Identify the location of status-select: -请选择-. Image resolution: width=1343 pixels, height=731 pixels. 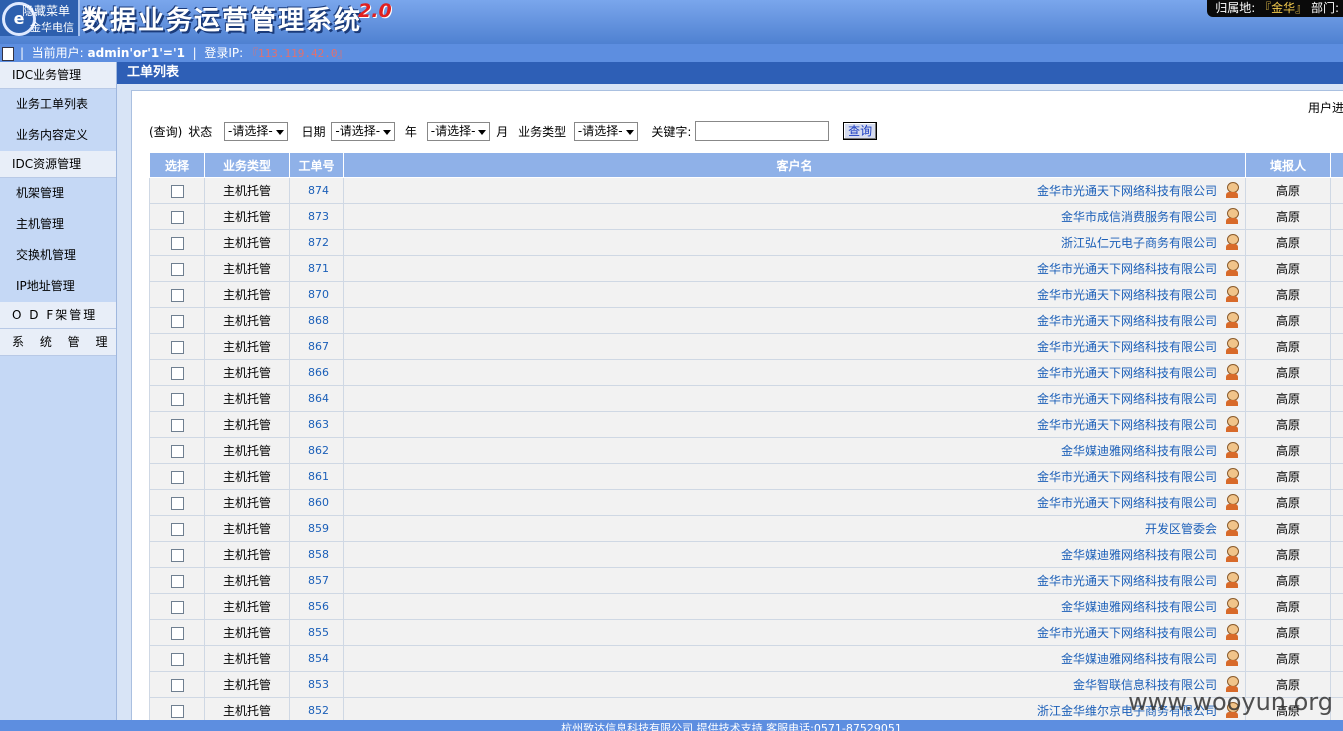
(256, 131).